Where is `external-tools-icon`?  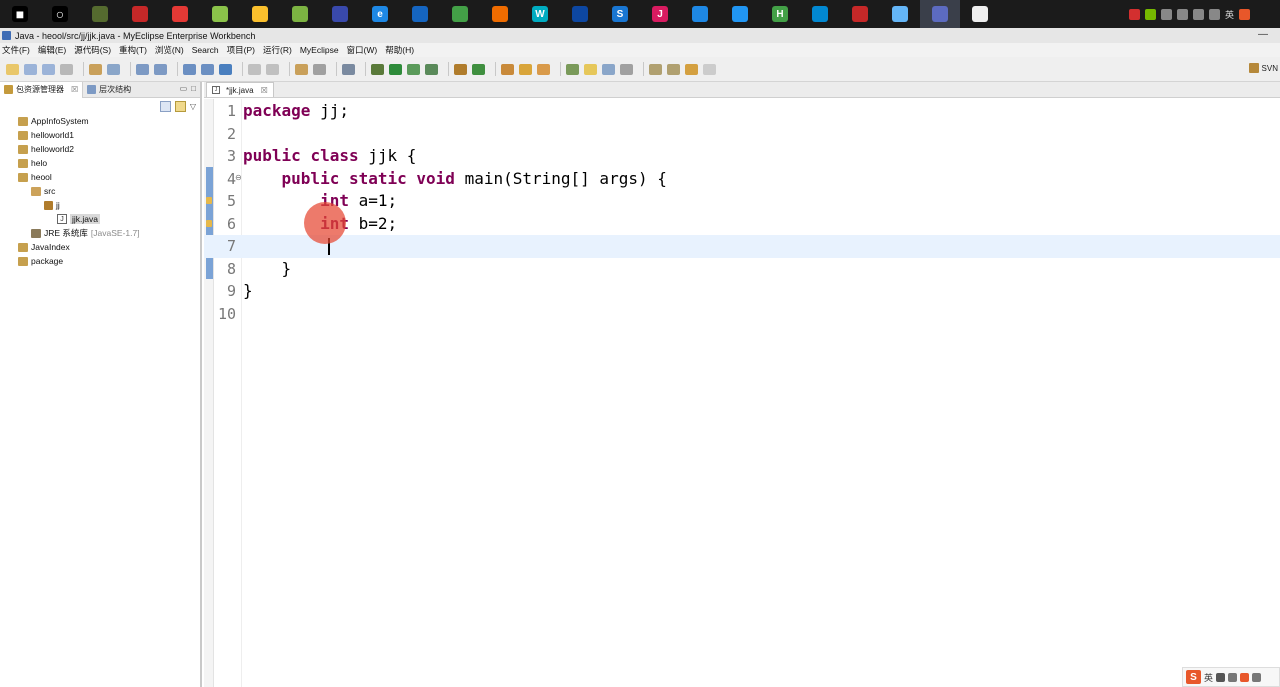 external-tools-icon is located at coordinates (431, 69).